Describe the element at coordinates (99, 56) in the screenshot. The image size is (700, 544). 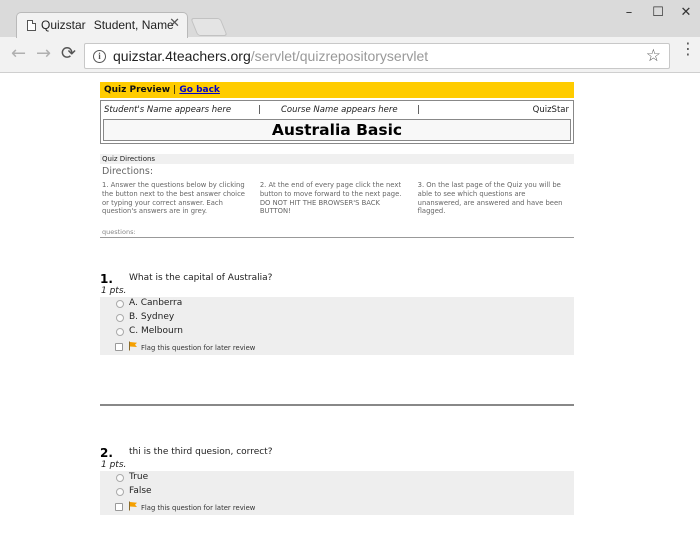
I see `info-icon: i` at that location.